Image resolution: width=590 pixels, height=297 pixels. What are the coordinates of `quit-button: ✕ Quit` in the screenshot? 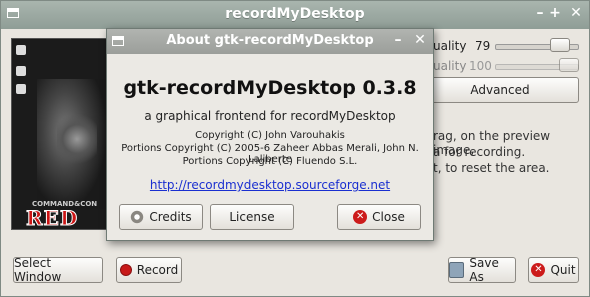 It's located at (553, 270).